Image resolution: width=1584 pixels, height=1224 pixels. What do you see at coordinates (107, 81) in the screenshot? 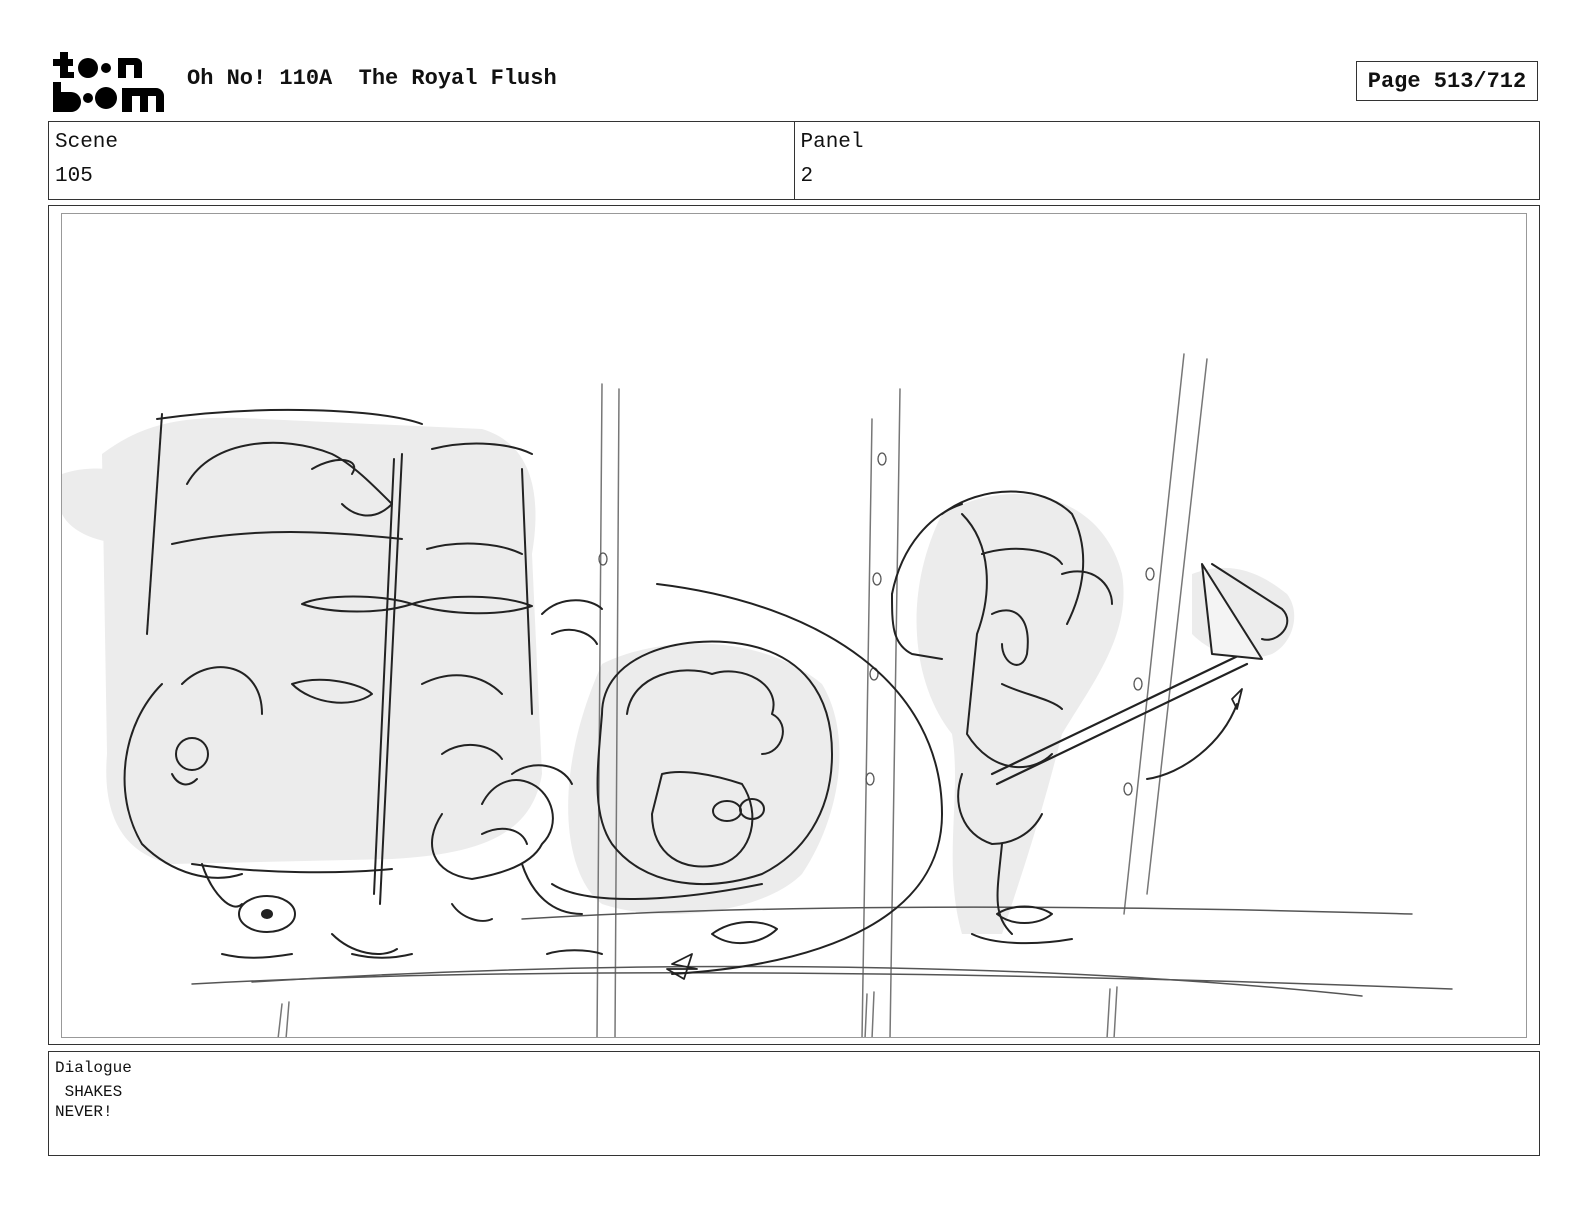
I see `toon-boom-logo` at bounding box center [107, 81].